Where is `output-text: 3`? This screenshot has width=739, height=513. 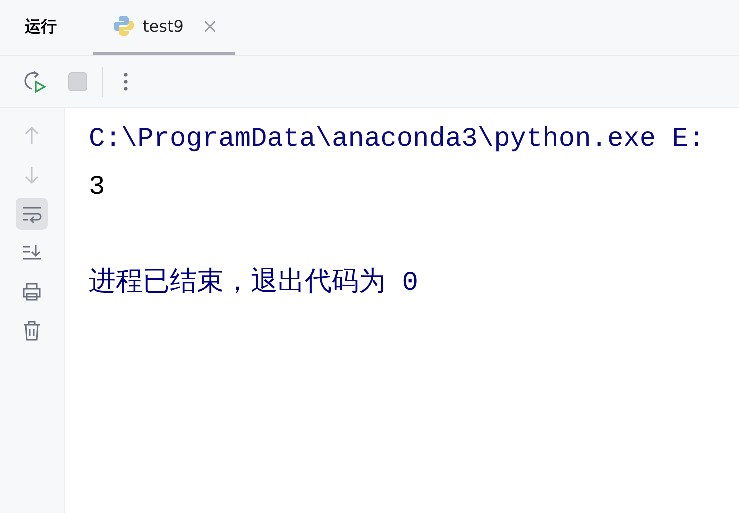 output-text: 3 is located at coordinates (97, 188).